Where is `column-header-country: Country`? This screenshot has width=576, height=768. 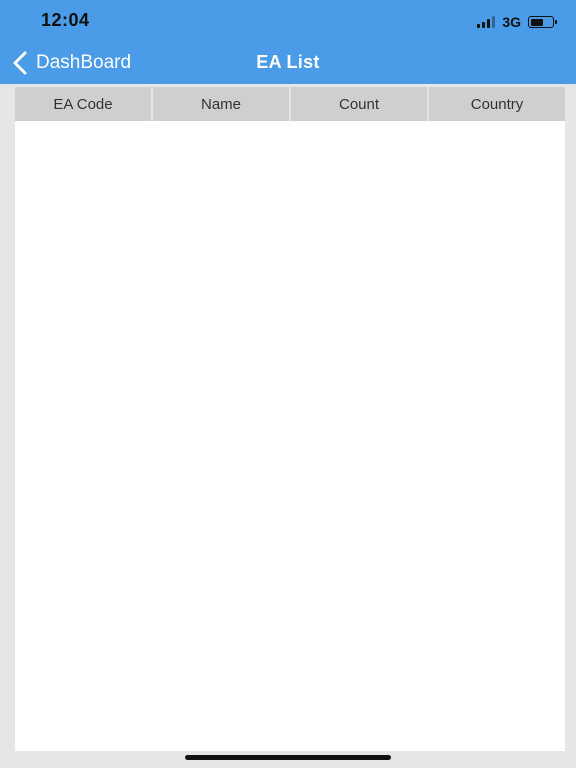
column-header-country: Country is located at coordinates (497, 104).